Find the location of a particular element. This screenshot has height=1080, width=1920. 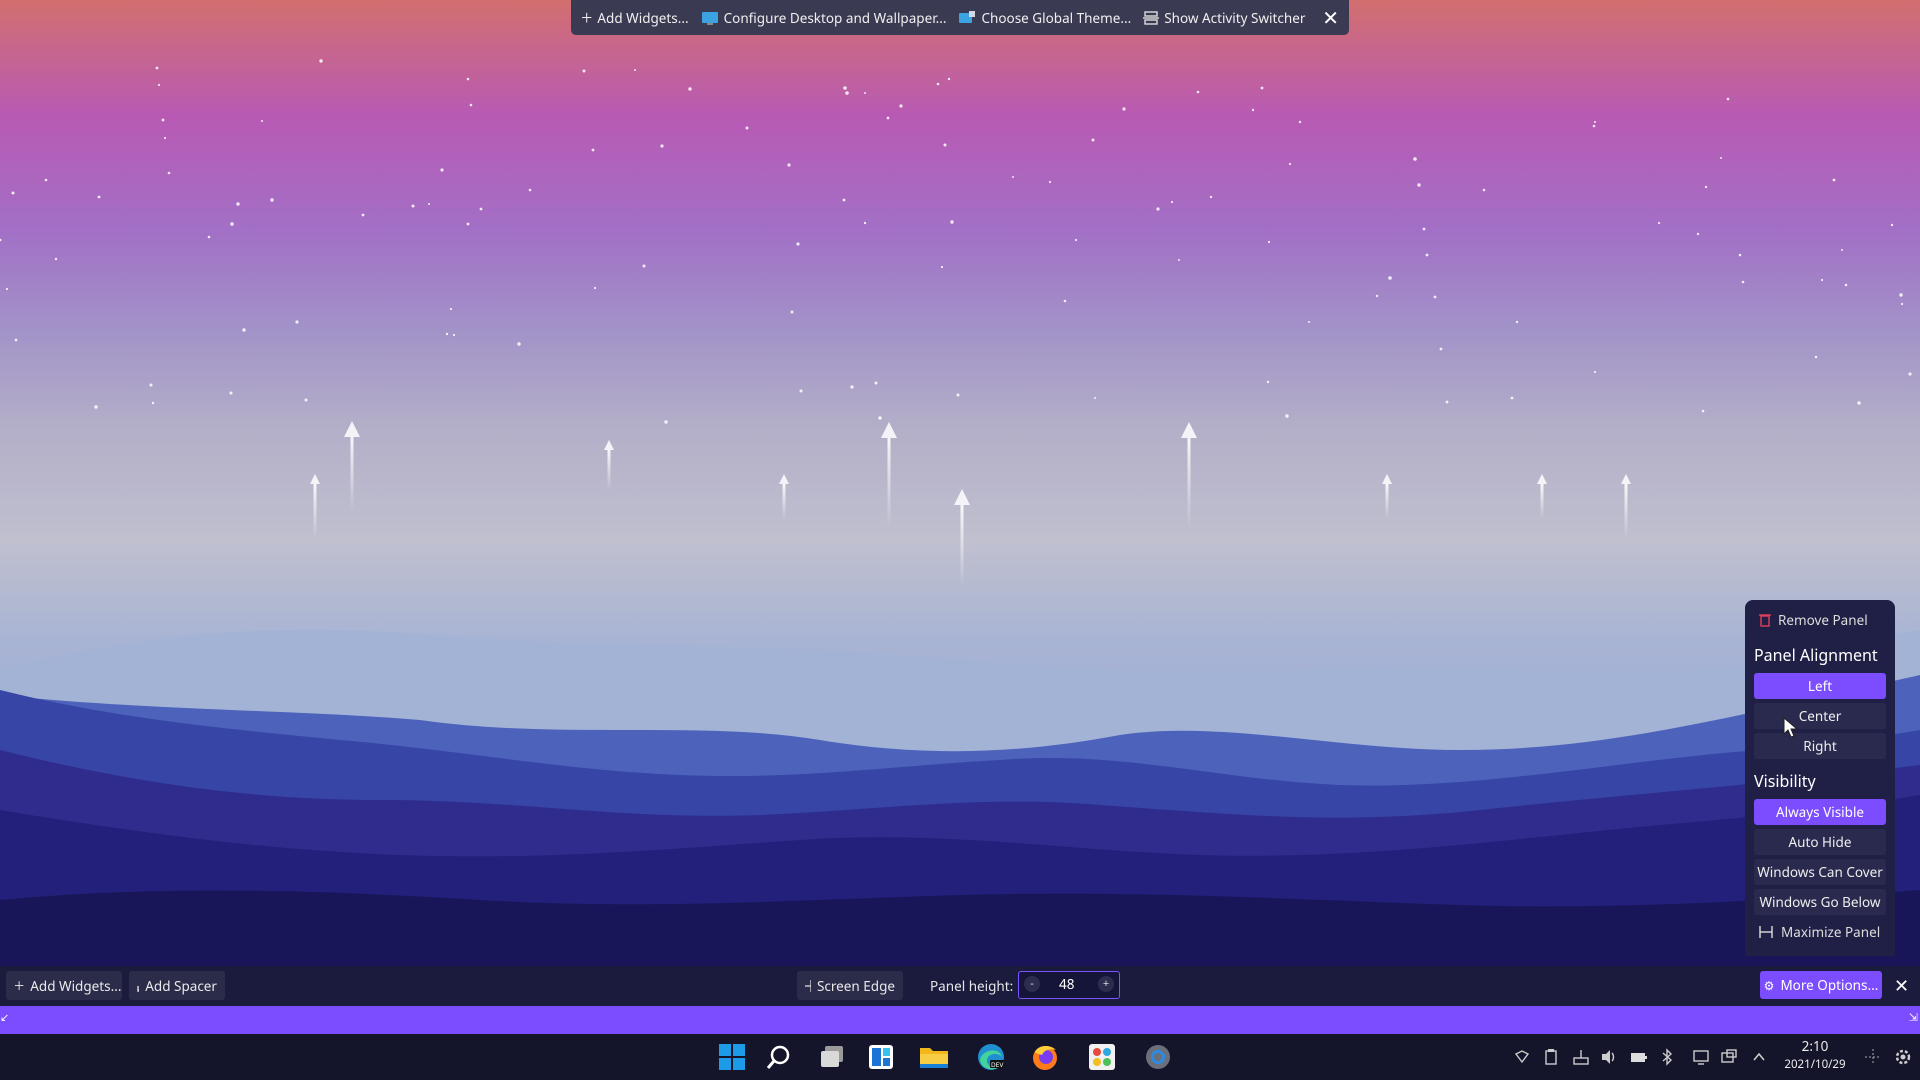

windows-can-cover-button: Windows Can Cover is located at coordinates (1820, 872).